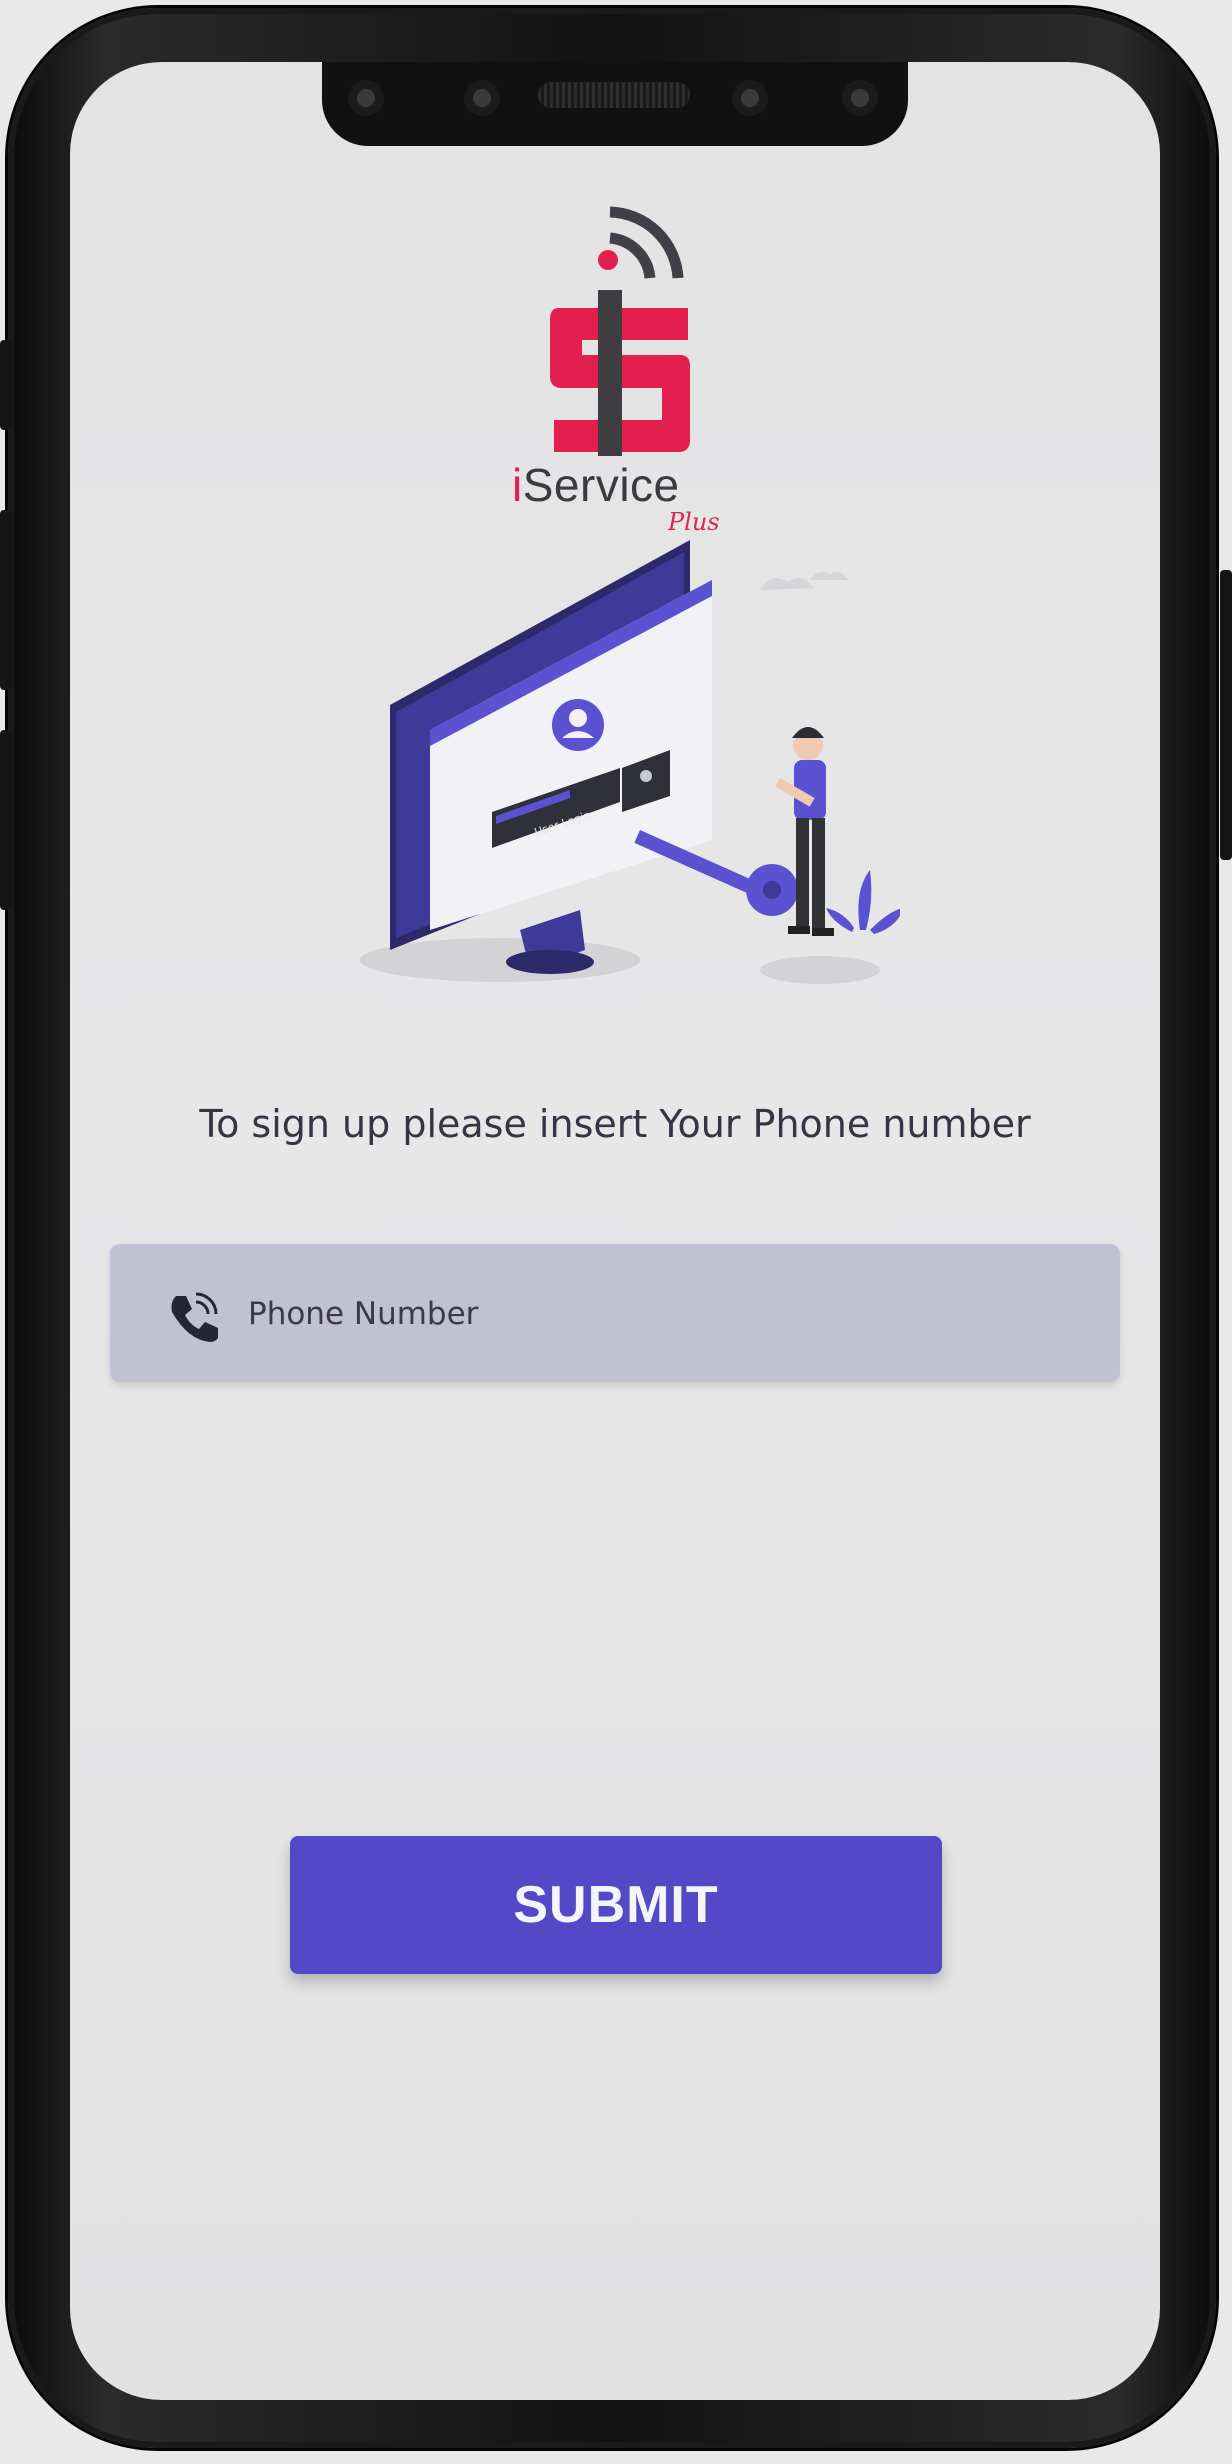 The image size is (1232, 2464). What do you see at coordinates (517, 485) in the screenshot?
I see `brand-prefix: i` at bounding box center [517, 485].